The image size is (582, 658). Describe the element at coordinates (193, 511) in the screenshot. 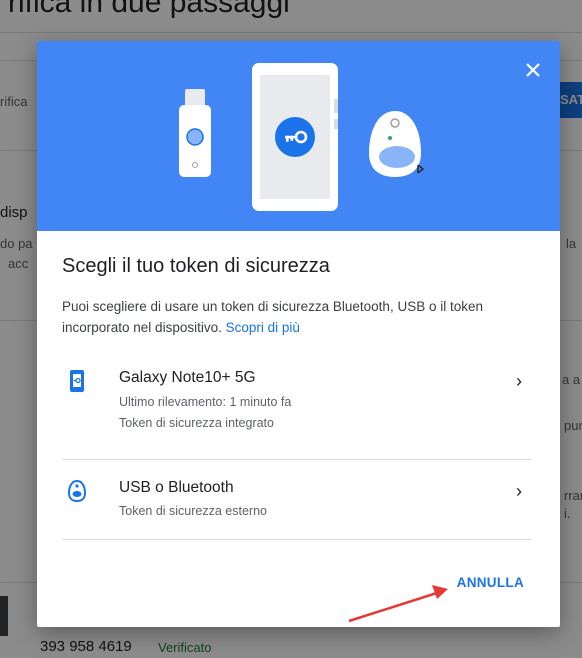

I see `option-subtitle: Token di sicurezza esterno` at that location.